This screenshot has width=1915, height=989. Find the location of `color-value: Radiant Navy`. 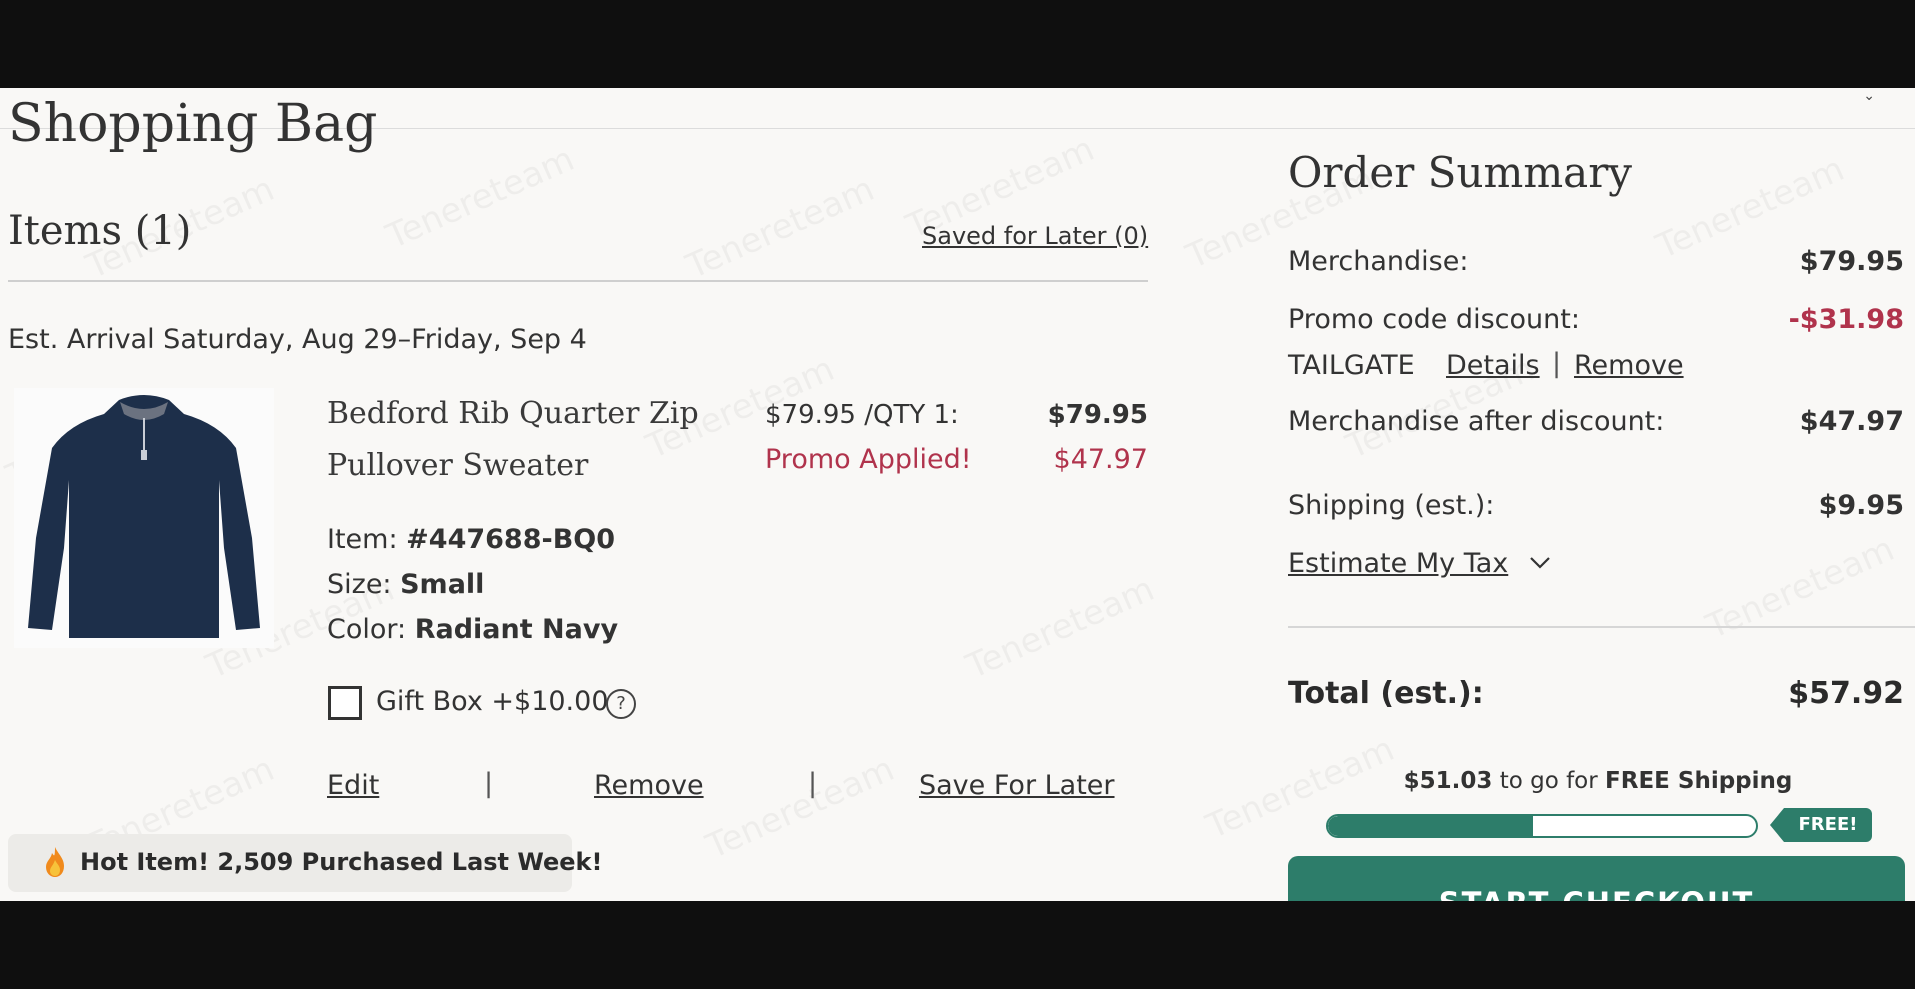

color-value: Radiant Navy is located at coordinates (516, 629).